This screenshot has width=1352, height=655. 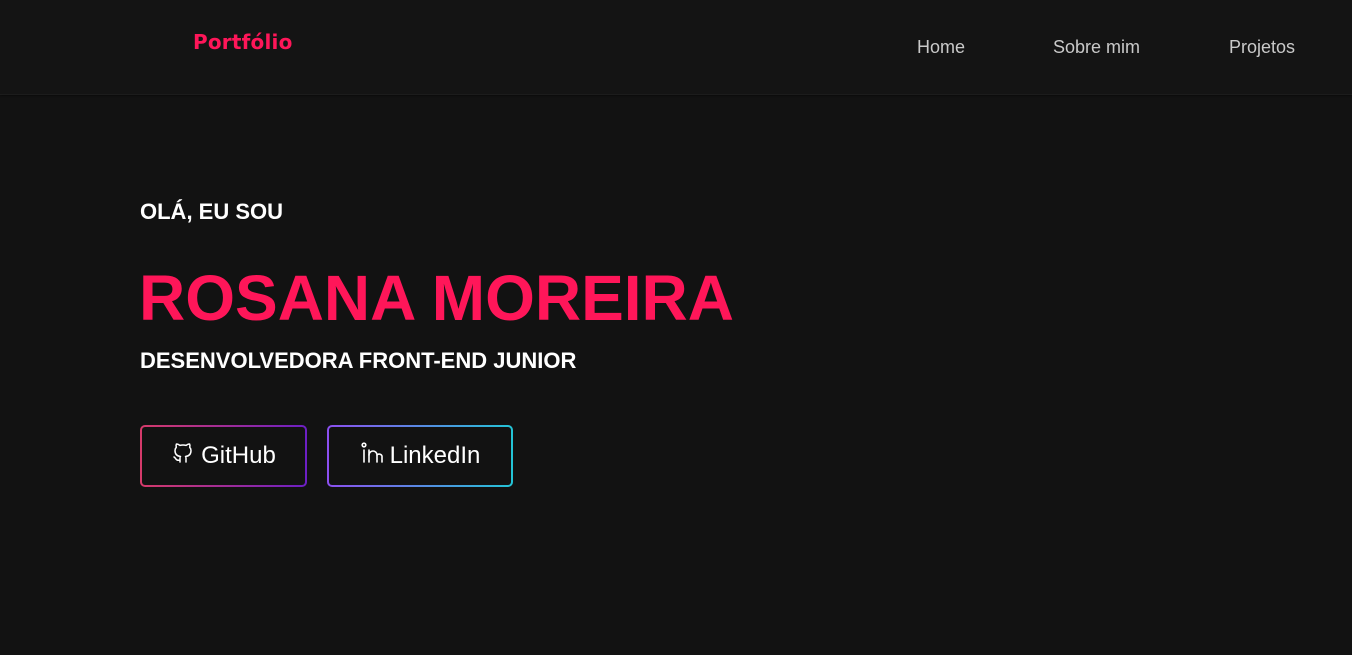 What do you see at coordinates (212, 211) in the screenshot?
I see `hero-greeting: OLÁ, EU SOU` at bounding box center [212, 211].